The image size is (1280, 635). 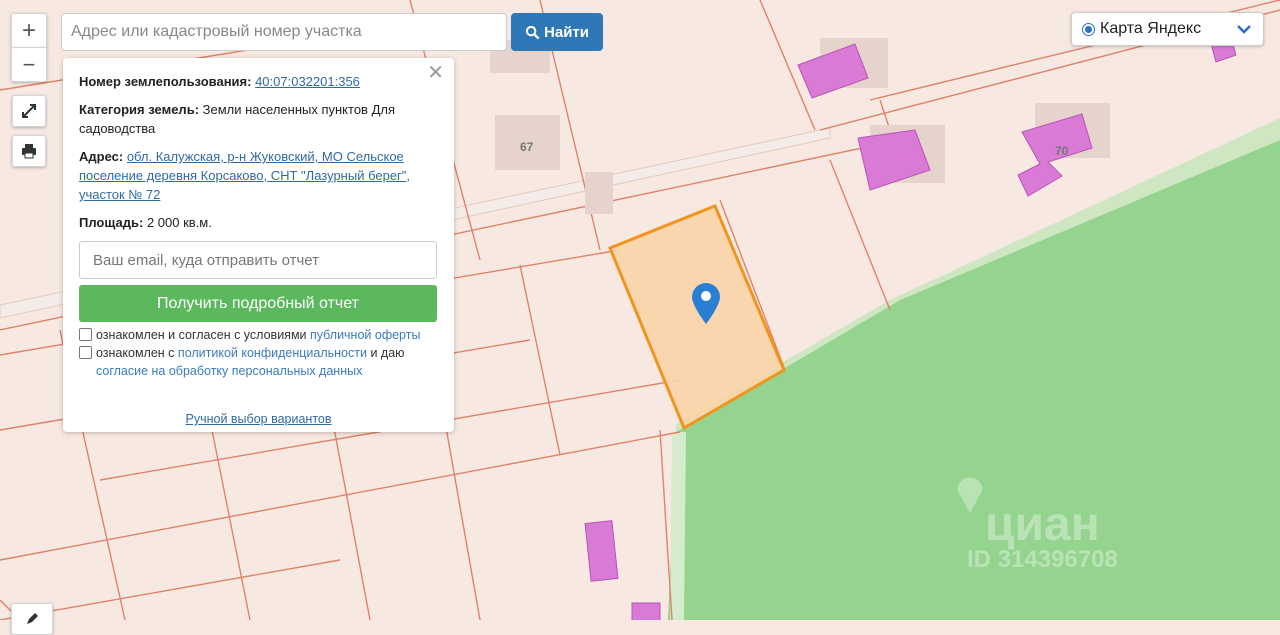 I want to click on manual-select-link: Ручной выбор вариантов, so click(x=259, y=419).